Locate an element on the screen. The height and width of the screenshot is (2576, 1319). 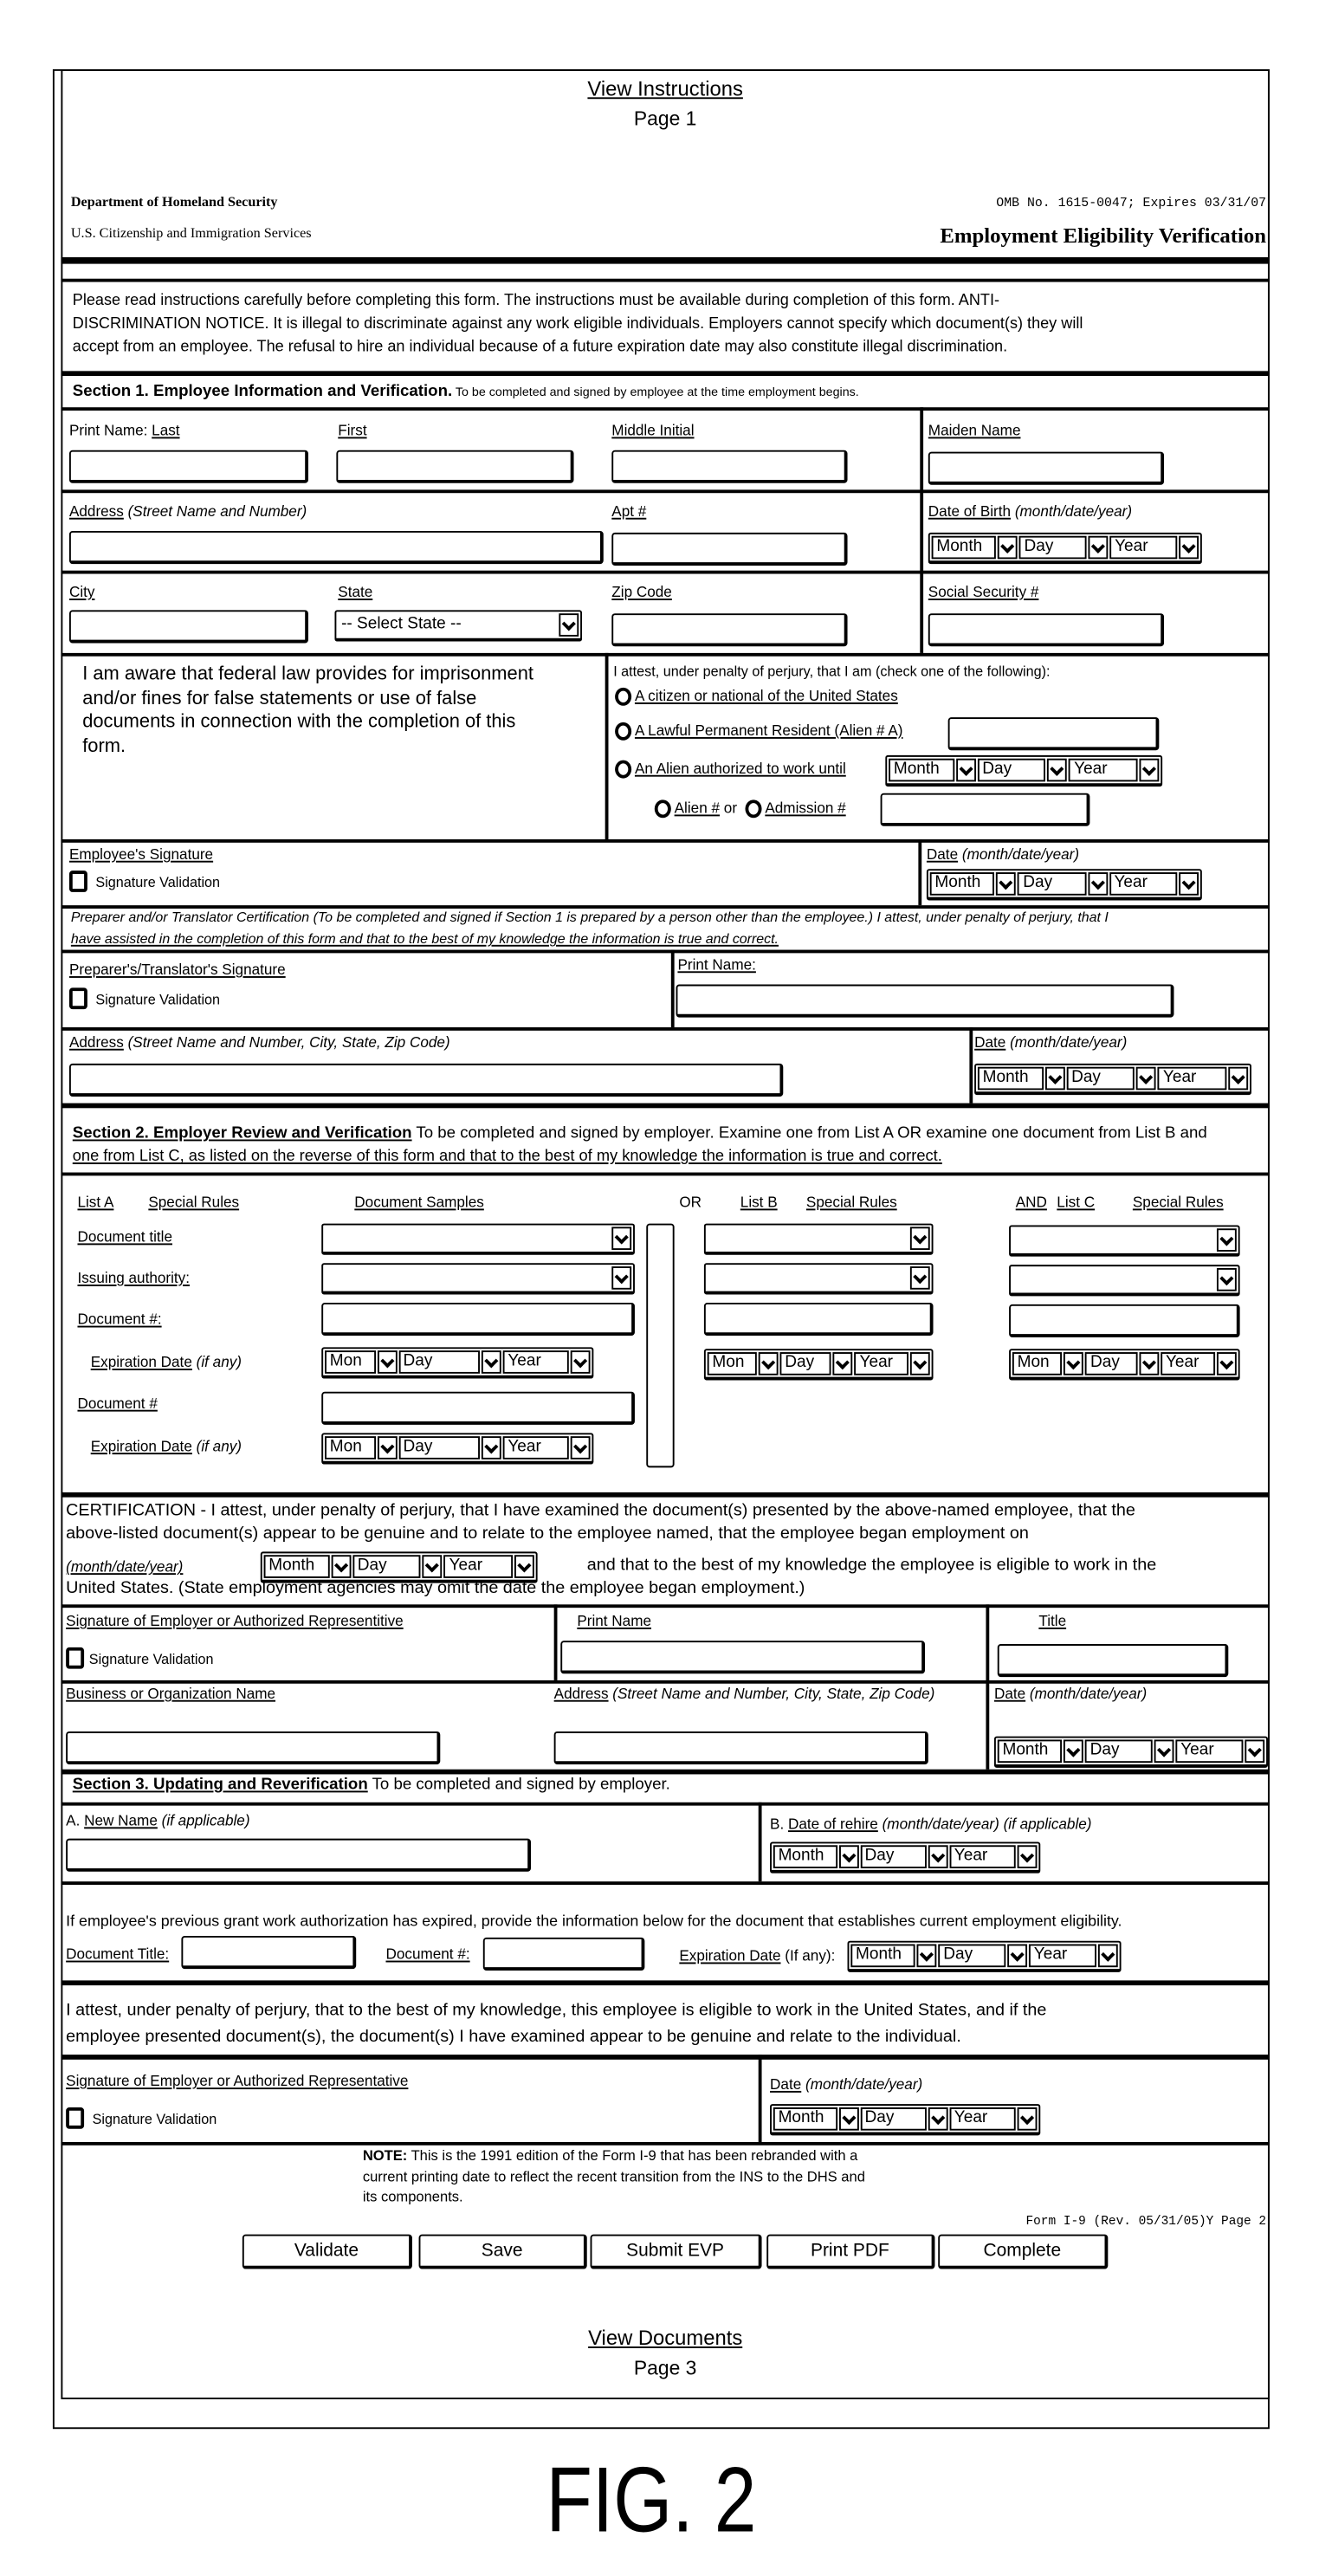
list-a-issuing-authority-select is located at coordinates (478, 1279).